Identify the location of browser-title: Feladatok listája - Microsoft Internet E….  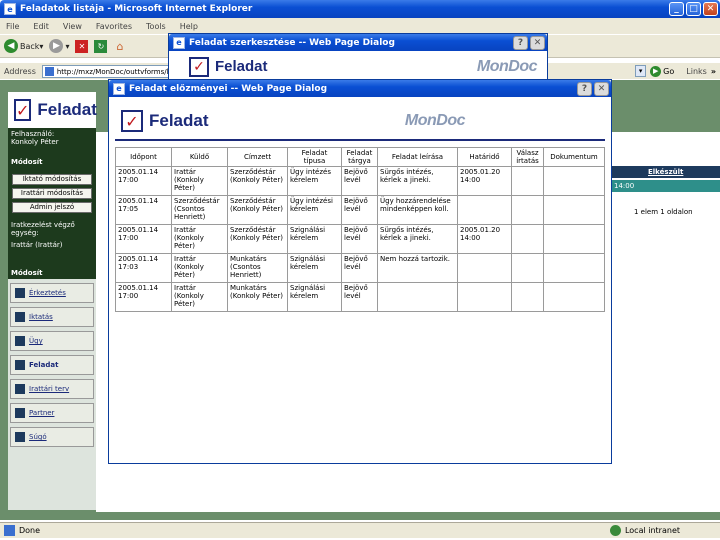
(136, 9).